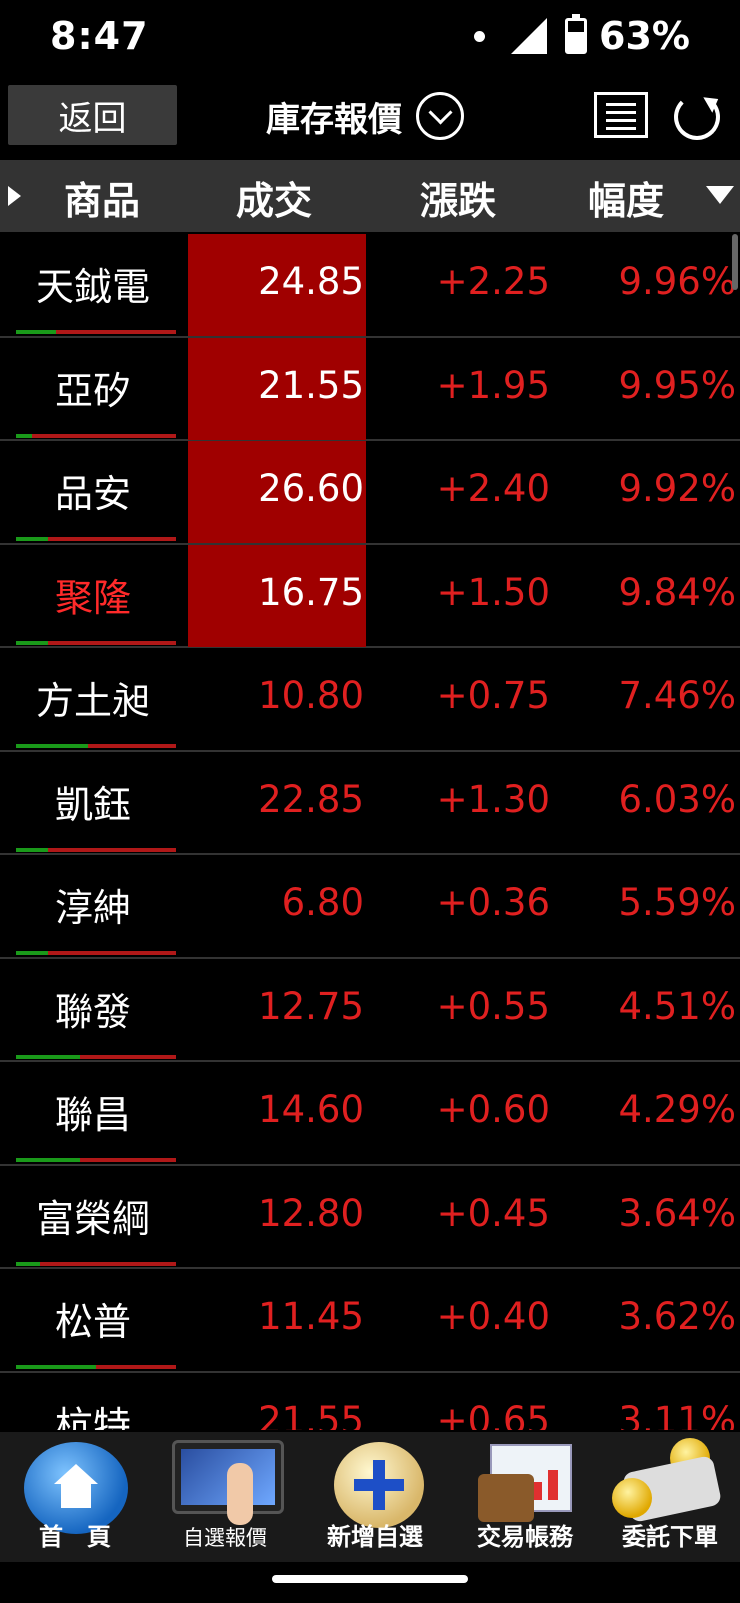  I want to click on stock-name: 聚隆, so click(92, 597).